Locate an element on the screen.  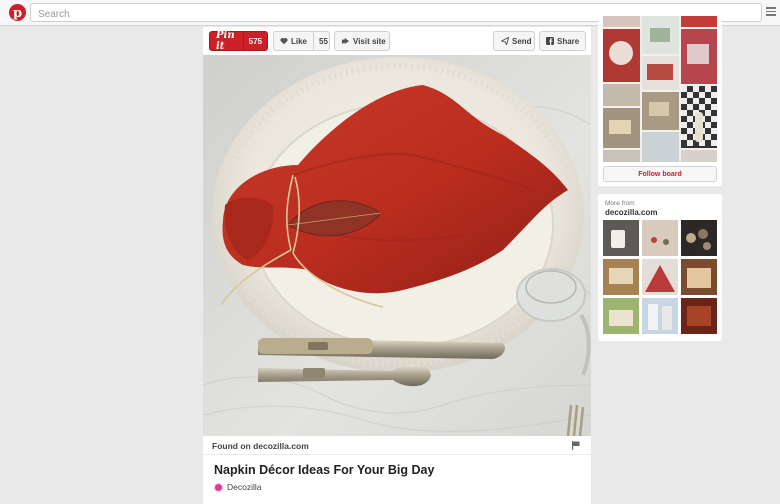
share-label: Share is located at coordinates (568, 41).